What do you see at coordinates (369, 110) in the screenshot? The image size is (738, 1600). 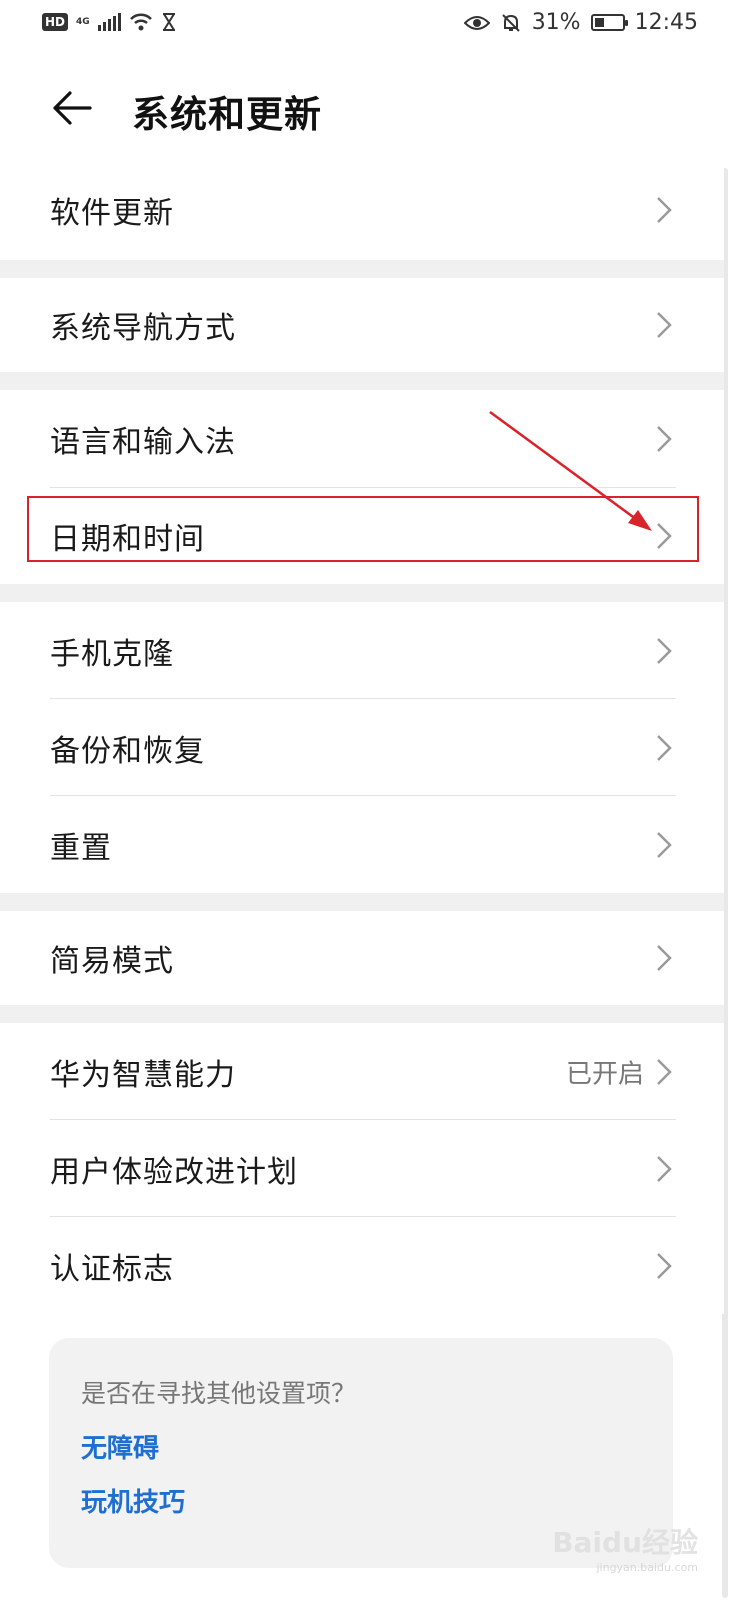 I see `app-header: 系统和更新` at bounding box center [369, 110].